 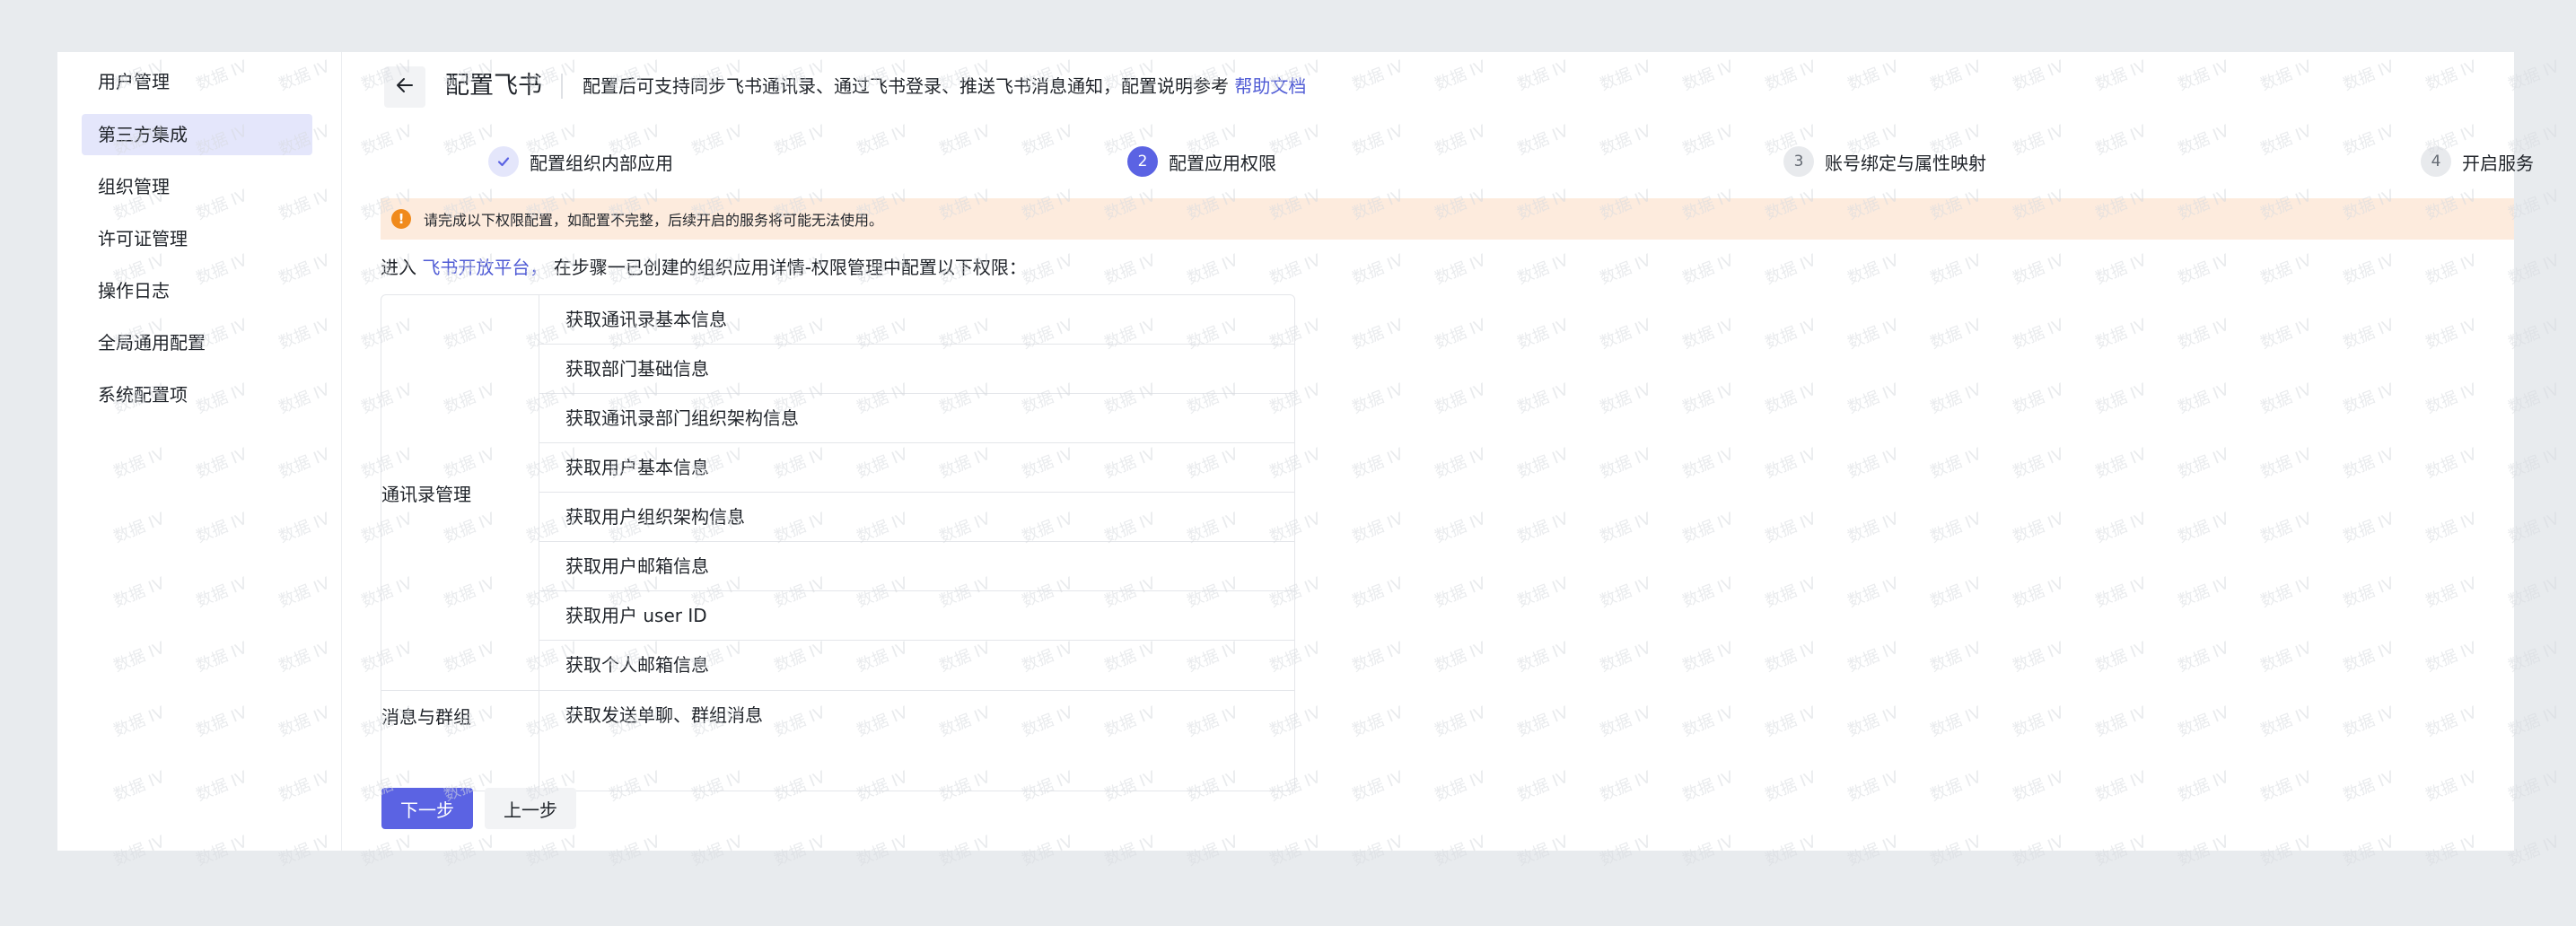 What do you see at coordinates (916, 517) in the screenshot?
I see `permission-row: 获取用户组织架构信息` at bounding box center [916, 517].